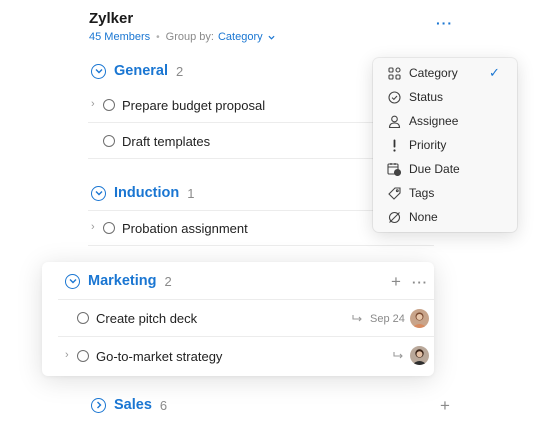 Image resolution: width=537 pixels, height=431 pixels. I want to click on menu-item-label: Tags, so click(422, 193).